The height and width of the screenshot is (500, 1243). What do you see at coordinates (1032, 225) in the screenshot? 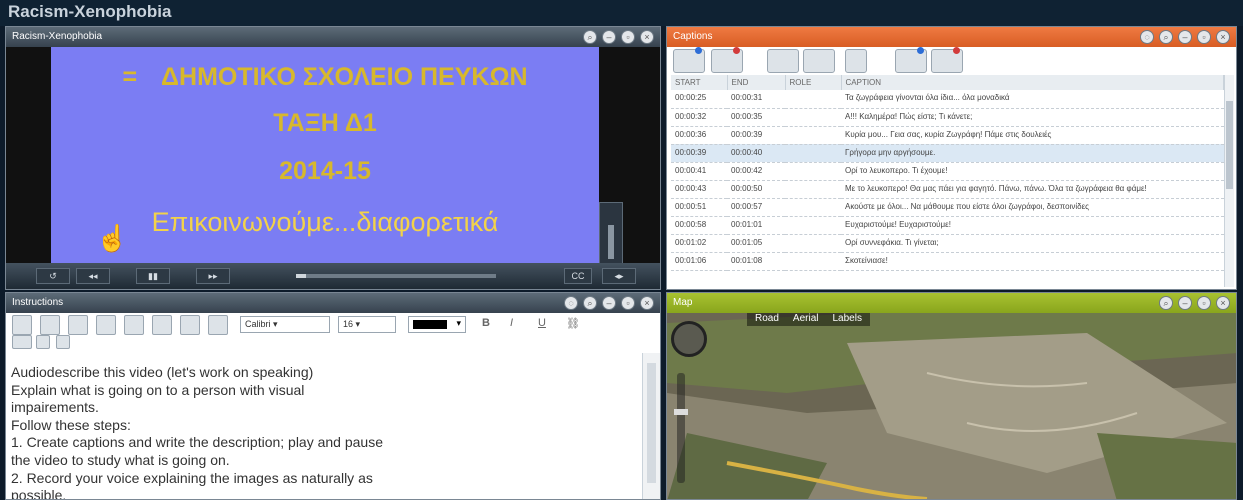
I see `caption-caption-cell: Ευχαριστούμε! Ευχαριστούμε!` at bounding box center [1032, 225].